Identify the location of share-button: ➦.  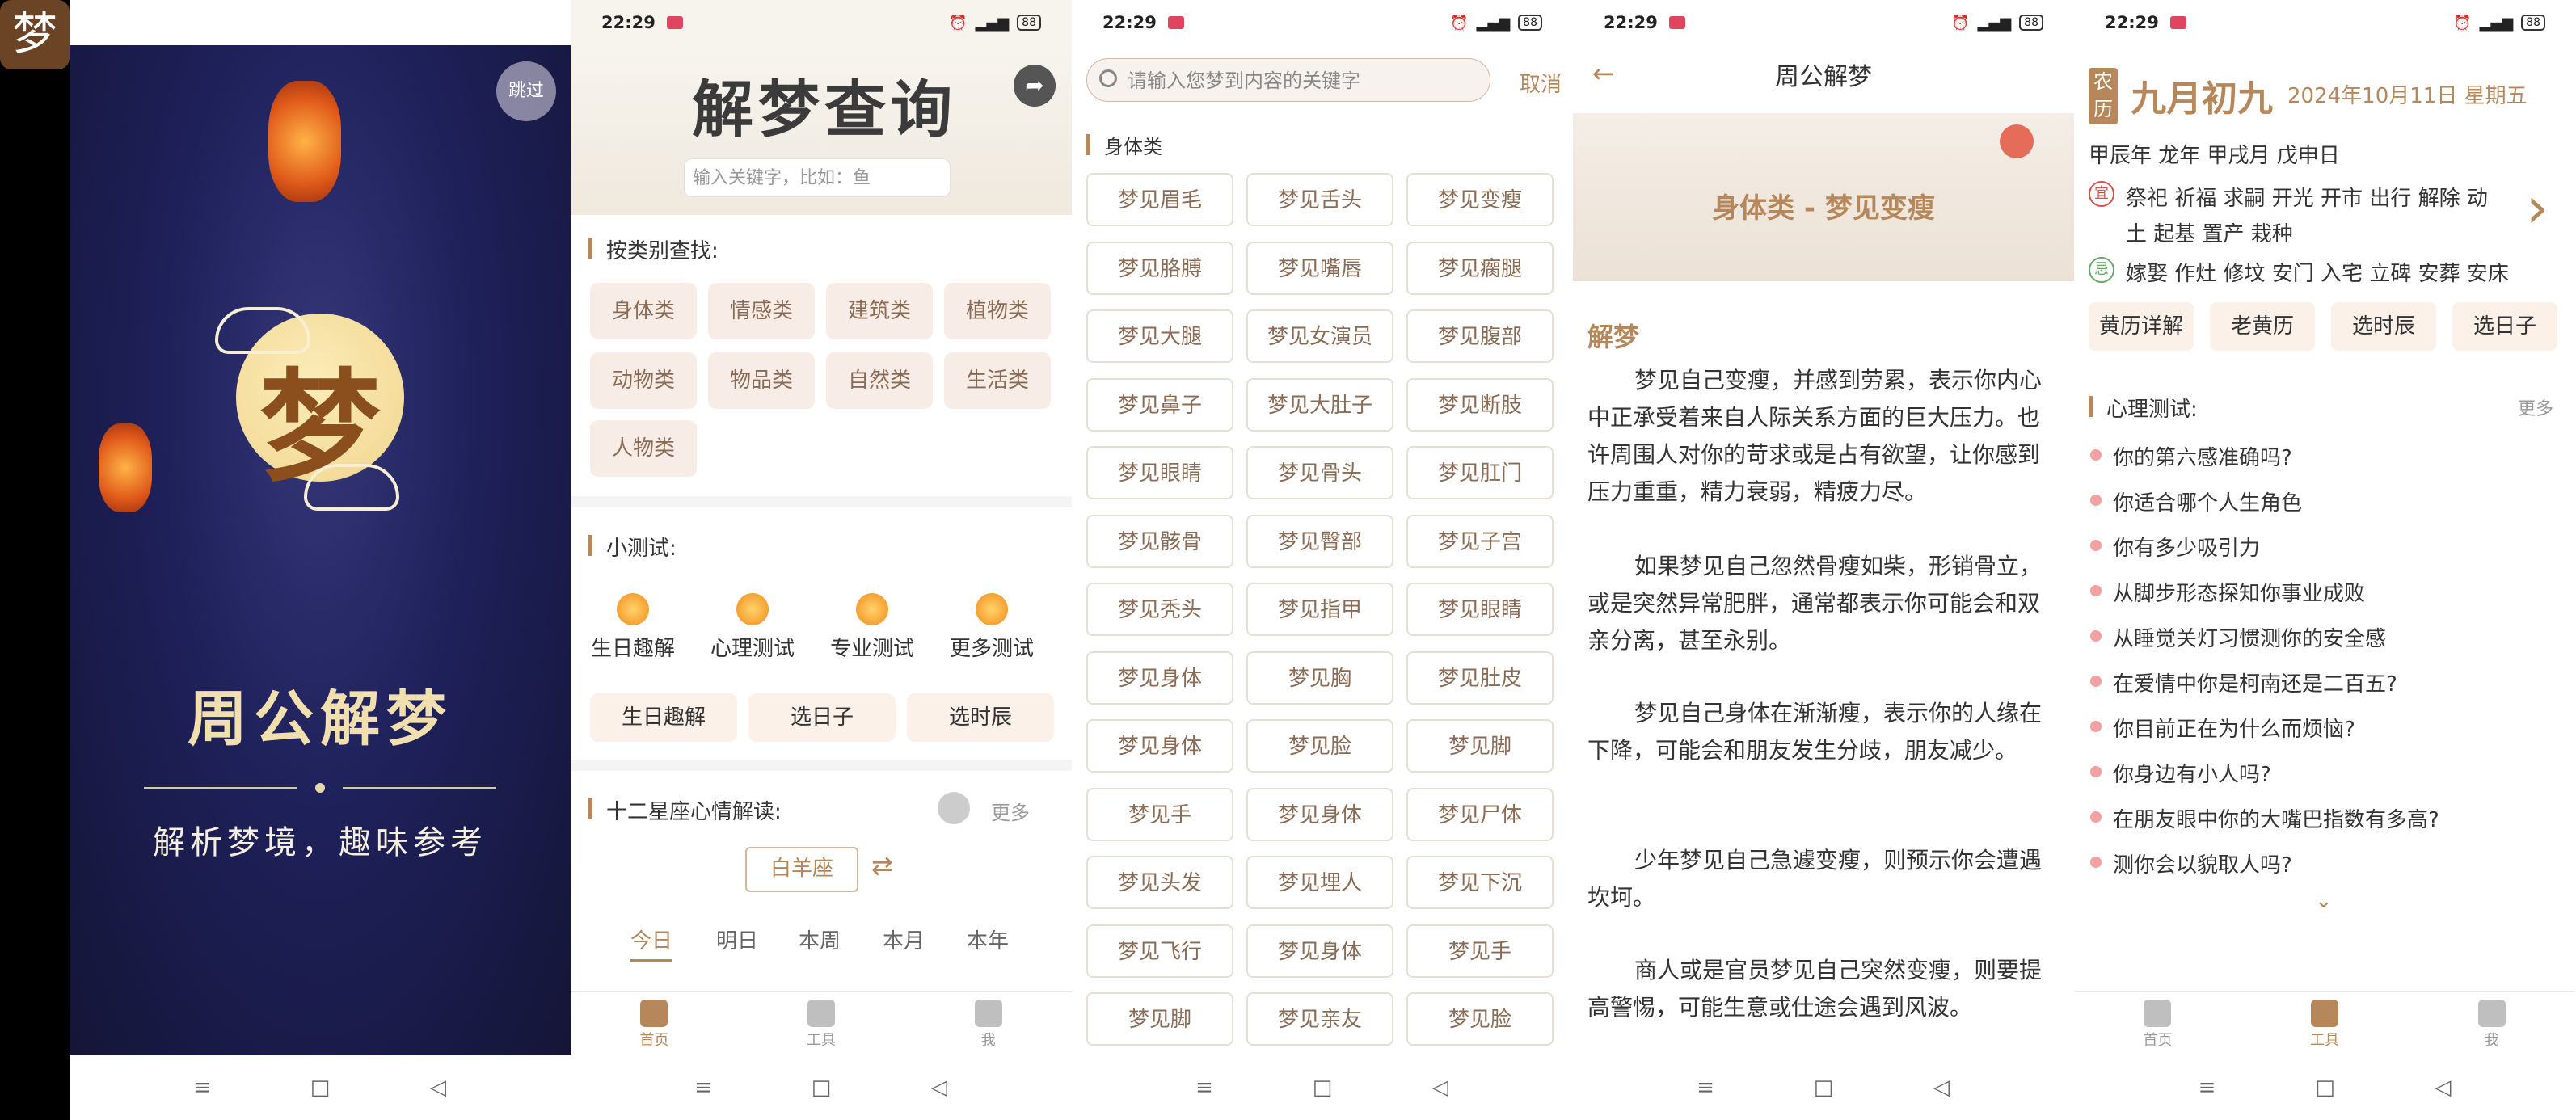
(1035, 86).